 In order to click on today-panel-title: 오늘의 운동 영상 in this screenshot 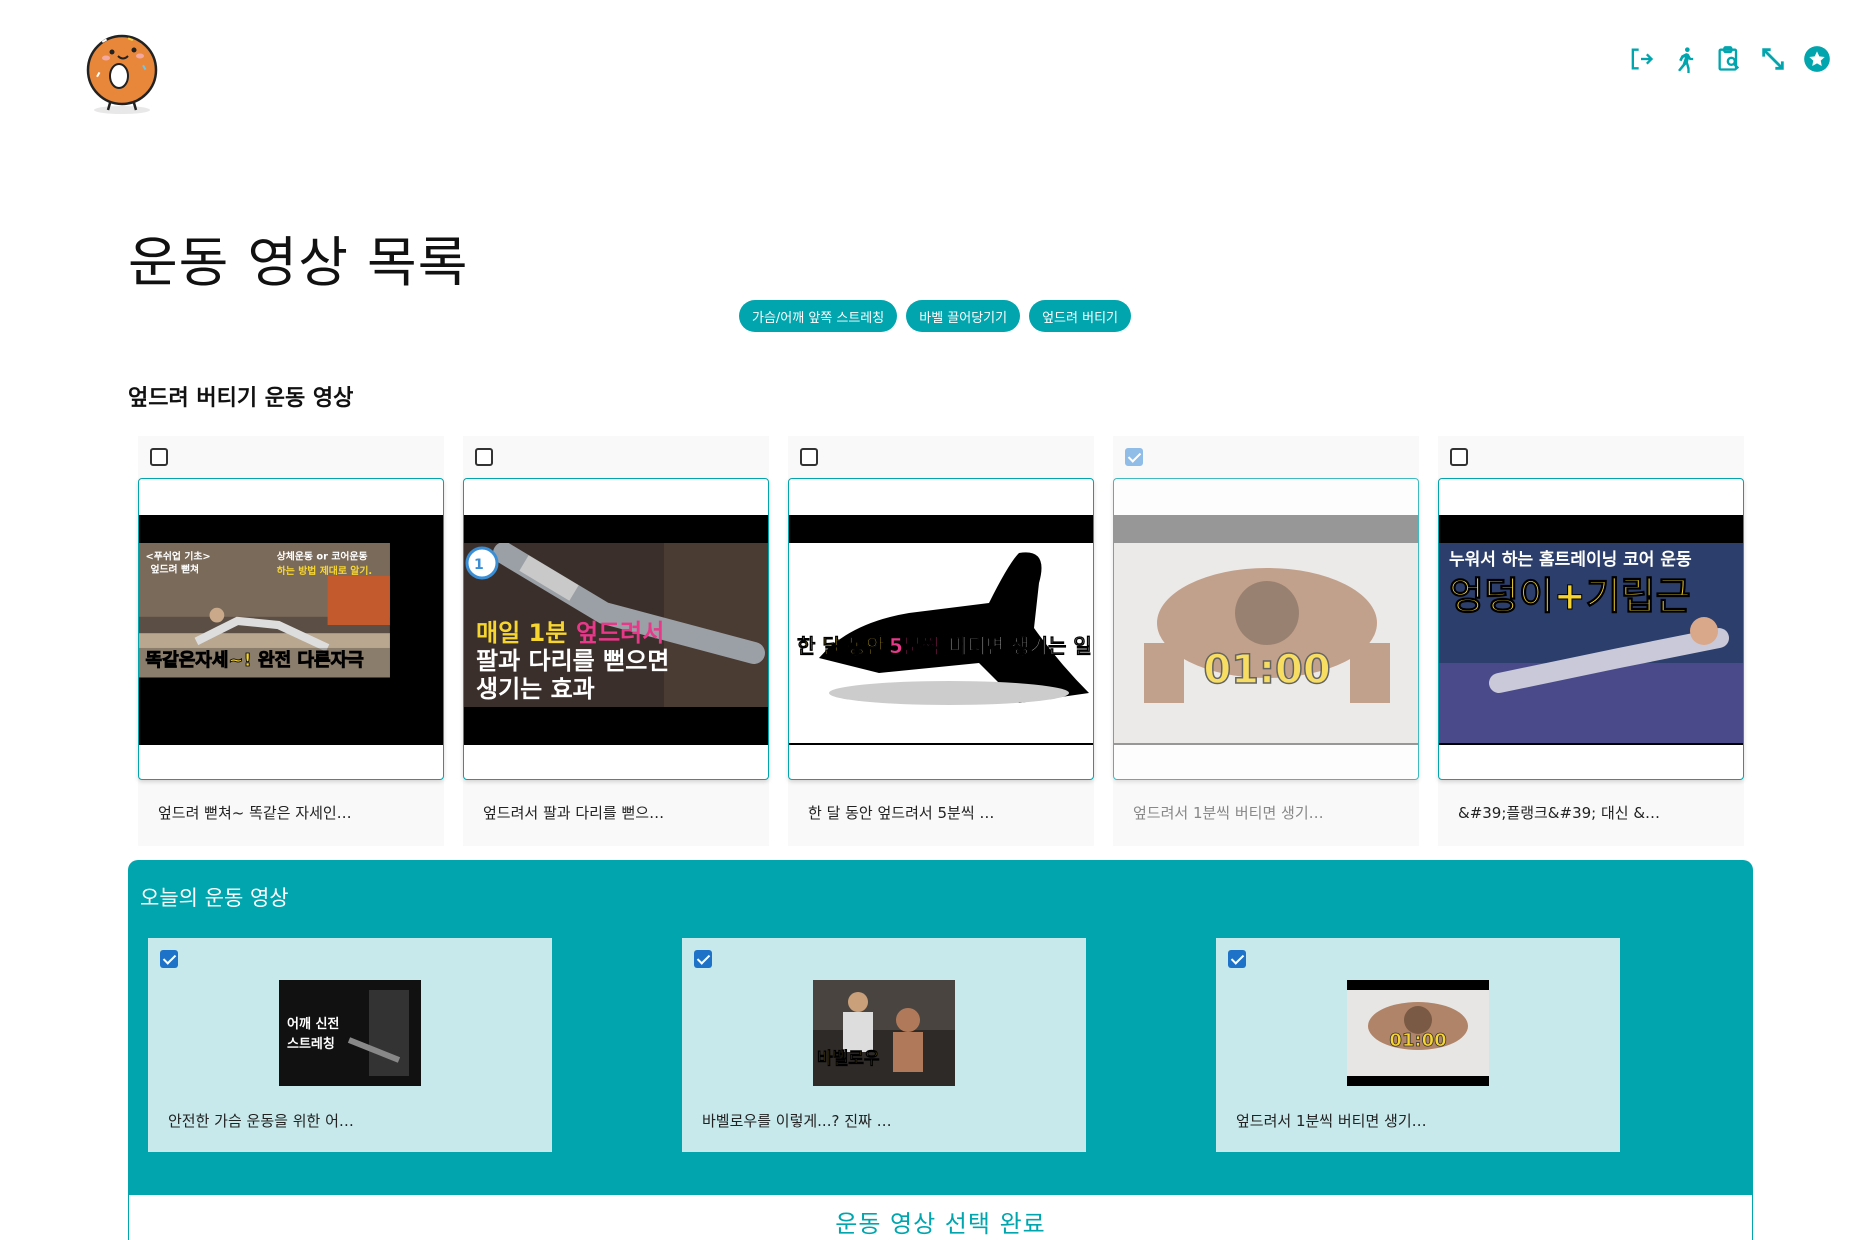, I will do `click(214, 898)`.